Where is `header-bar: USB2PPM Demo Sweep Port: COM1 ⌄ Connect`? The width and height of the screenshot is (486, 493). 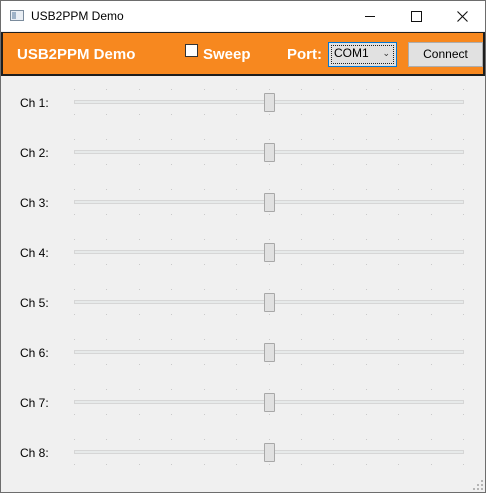 header-bar: USB2PPM Demo Sweep Port: COM1 ⌄ Connect is located at coordinates (243, 54).